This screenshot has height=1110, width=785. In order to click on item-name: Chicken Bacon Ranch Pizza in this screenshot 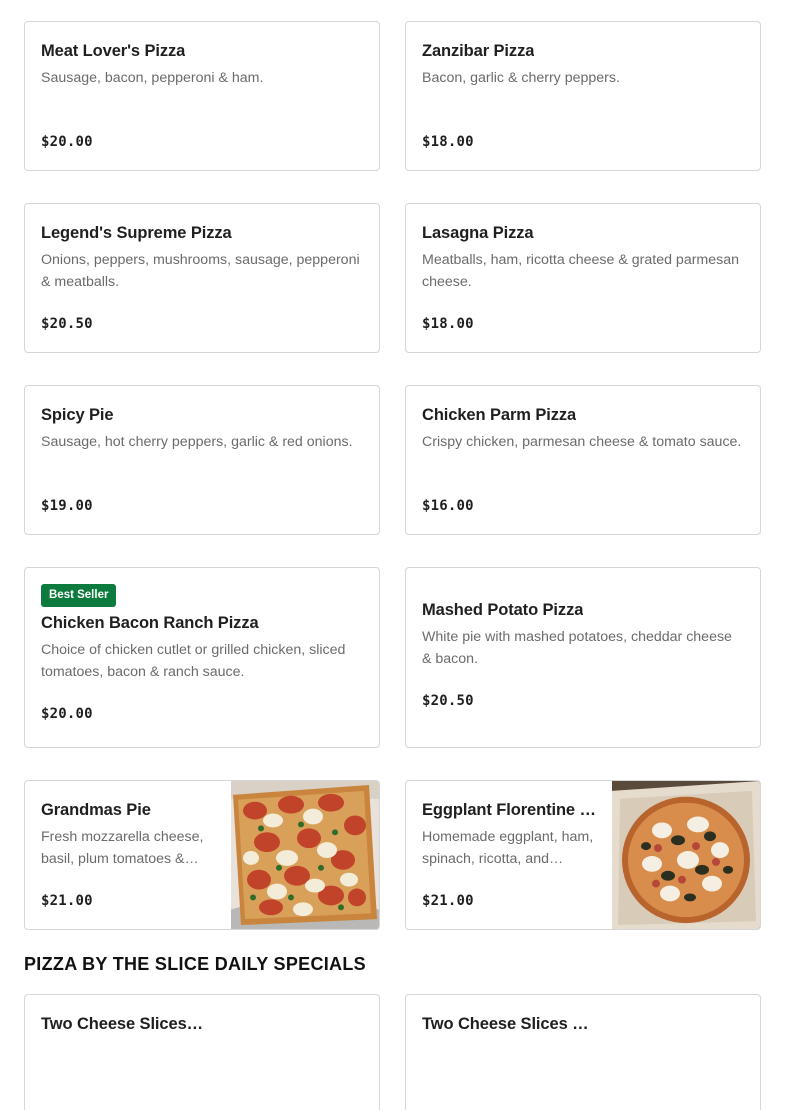, I will do `click(150, 623)`.